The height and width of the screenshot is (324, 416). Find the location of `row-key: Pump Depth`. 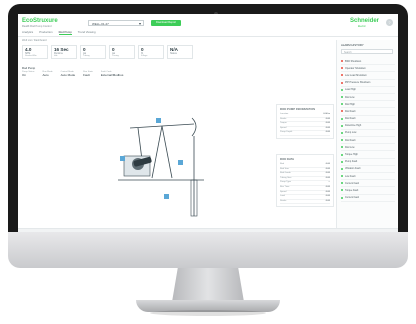

row-key: Pump Depth is located at coordinates (286, 132).